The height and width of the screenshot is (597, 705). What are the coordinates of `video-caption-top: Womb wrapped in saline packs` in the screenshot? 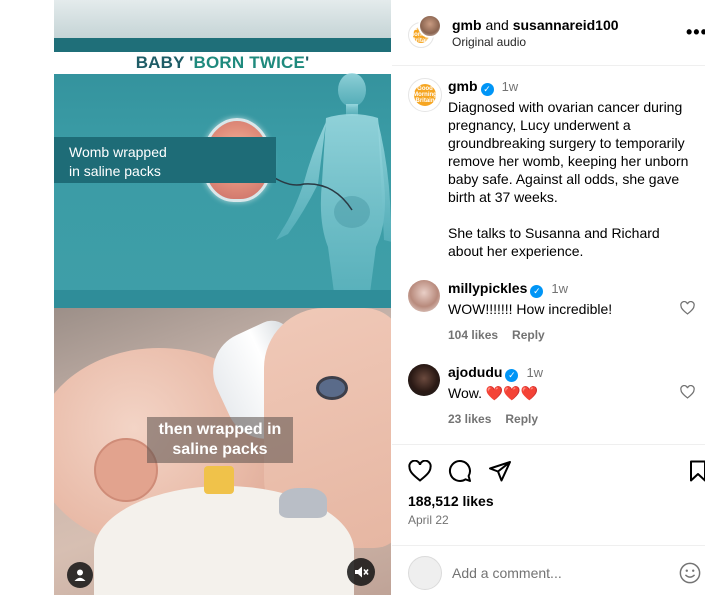 It's located at (165, 160).